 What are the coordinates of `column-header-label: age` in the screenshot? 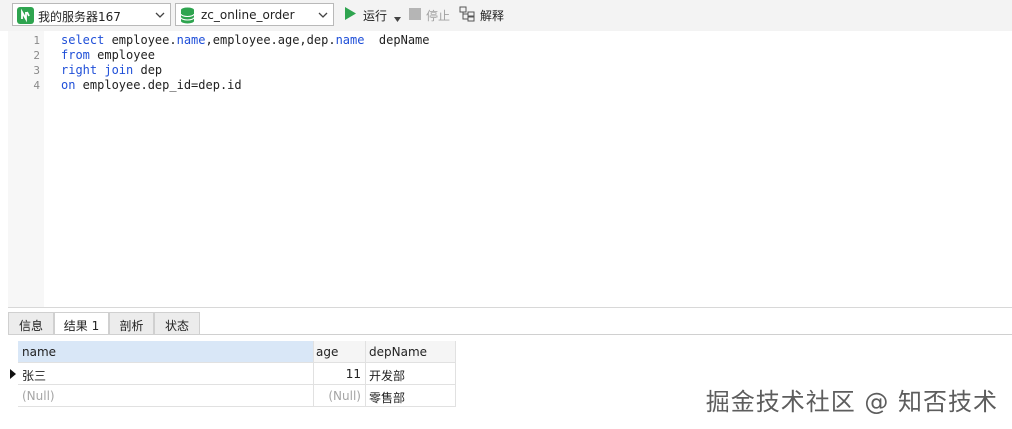 It's located at (327, 352).